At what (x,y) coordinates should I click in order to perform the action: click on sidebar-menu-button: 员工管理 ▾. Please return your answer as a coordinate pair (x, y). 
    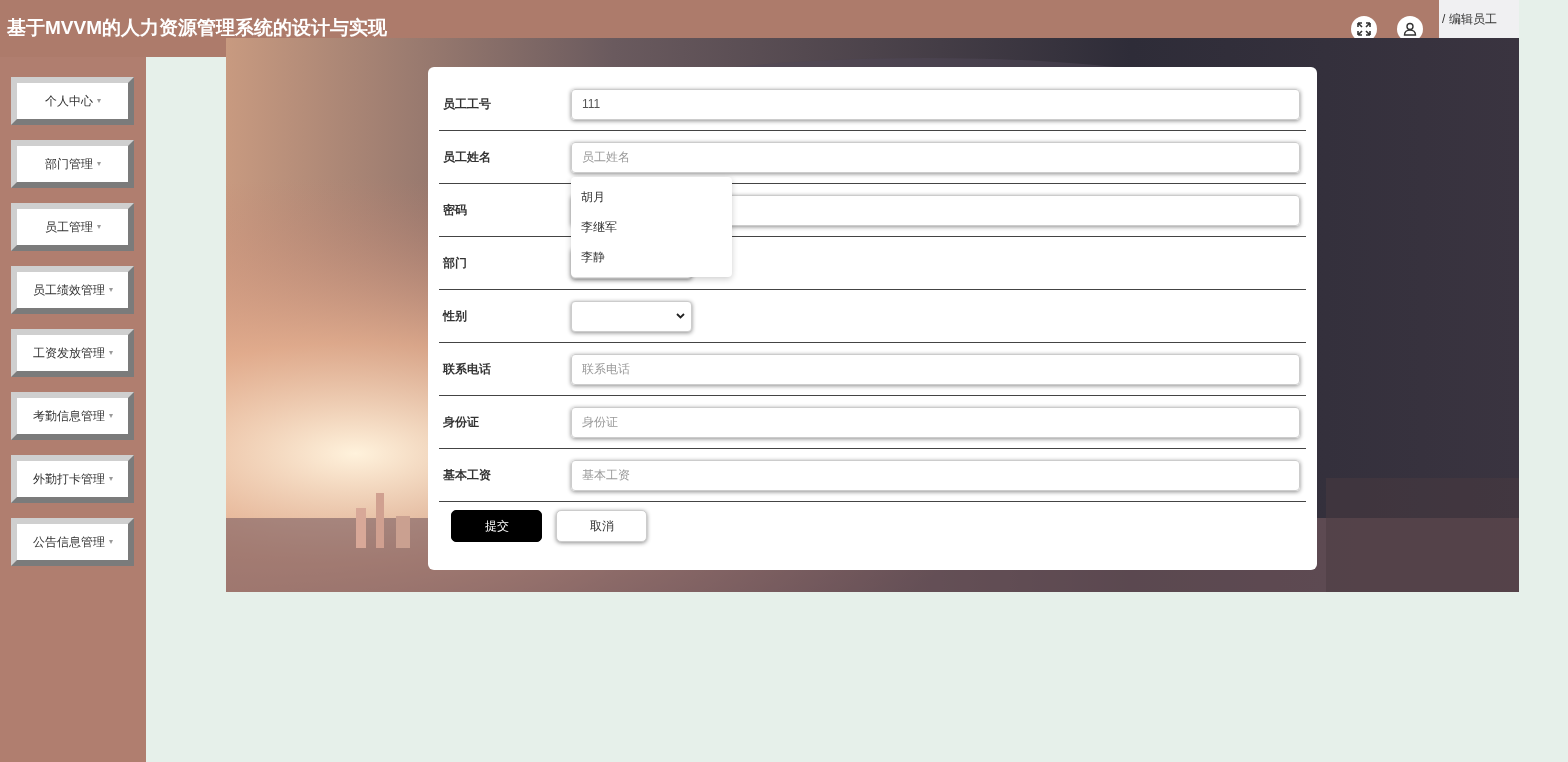
    Looking at the image, I should click on (72, 227).